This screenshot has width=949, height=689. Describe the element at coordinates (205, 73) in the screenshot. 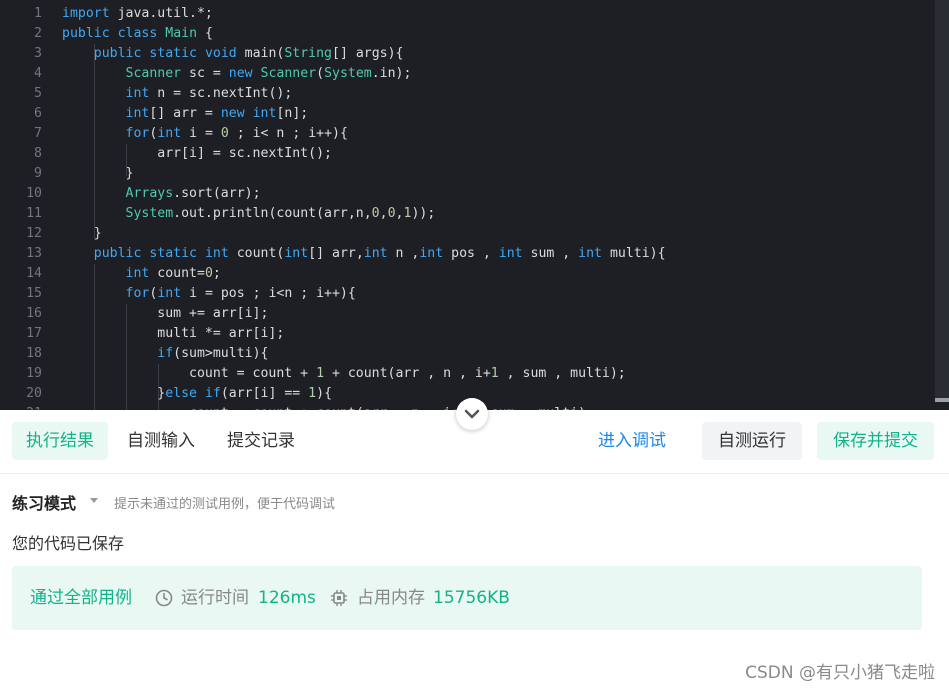

I see `code-token: sc =` at that location.